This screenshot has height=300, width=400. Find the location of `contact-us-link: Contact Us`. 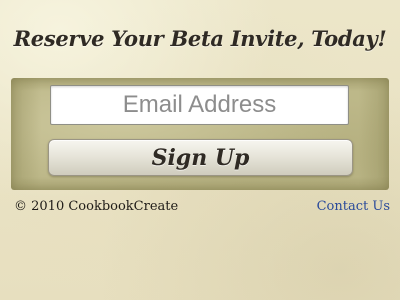

contact-us-link: Contact Us is located at coordinates (353, 206).